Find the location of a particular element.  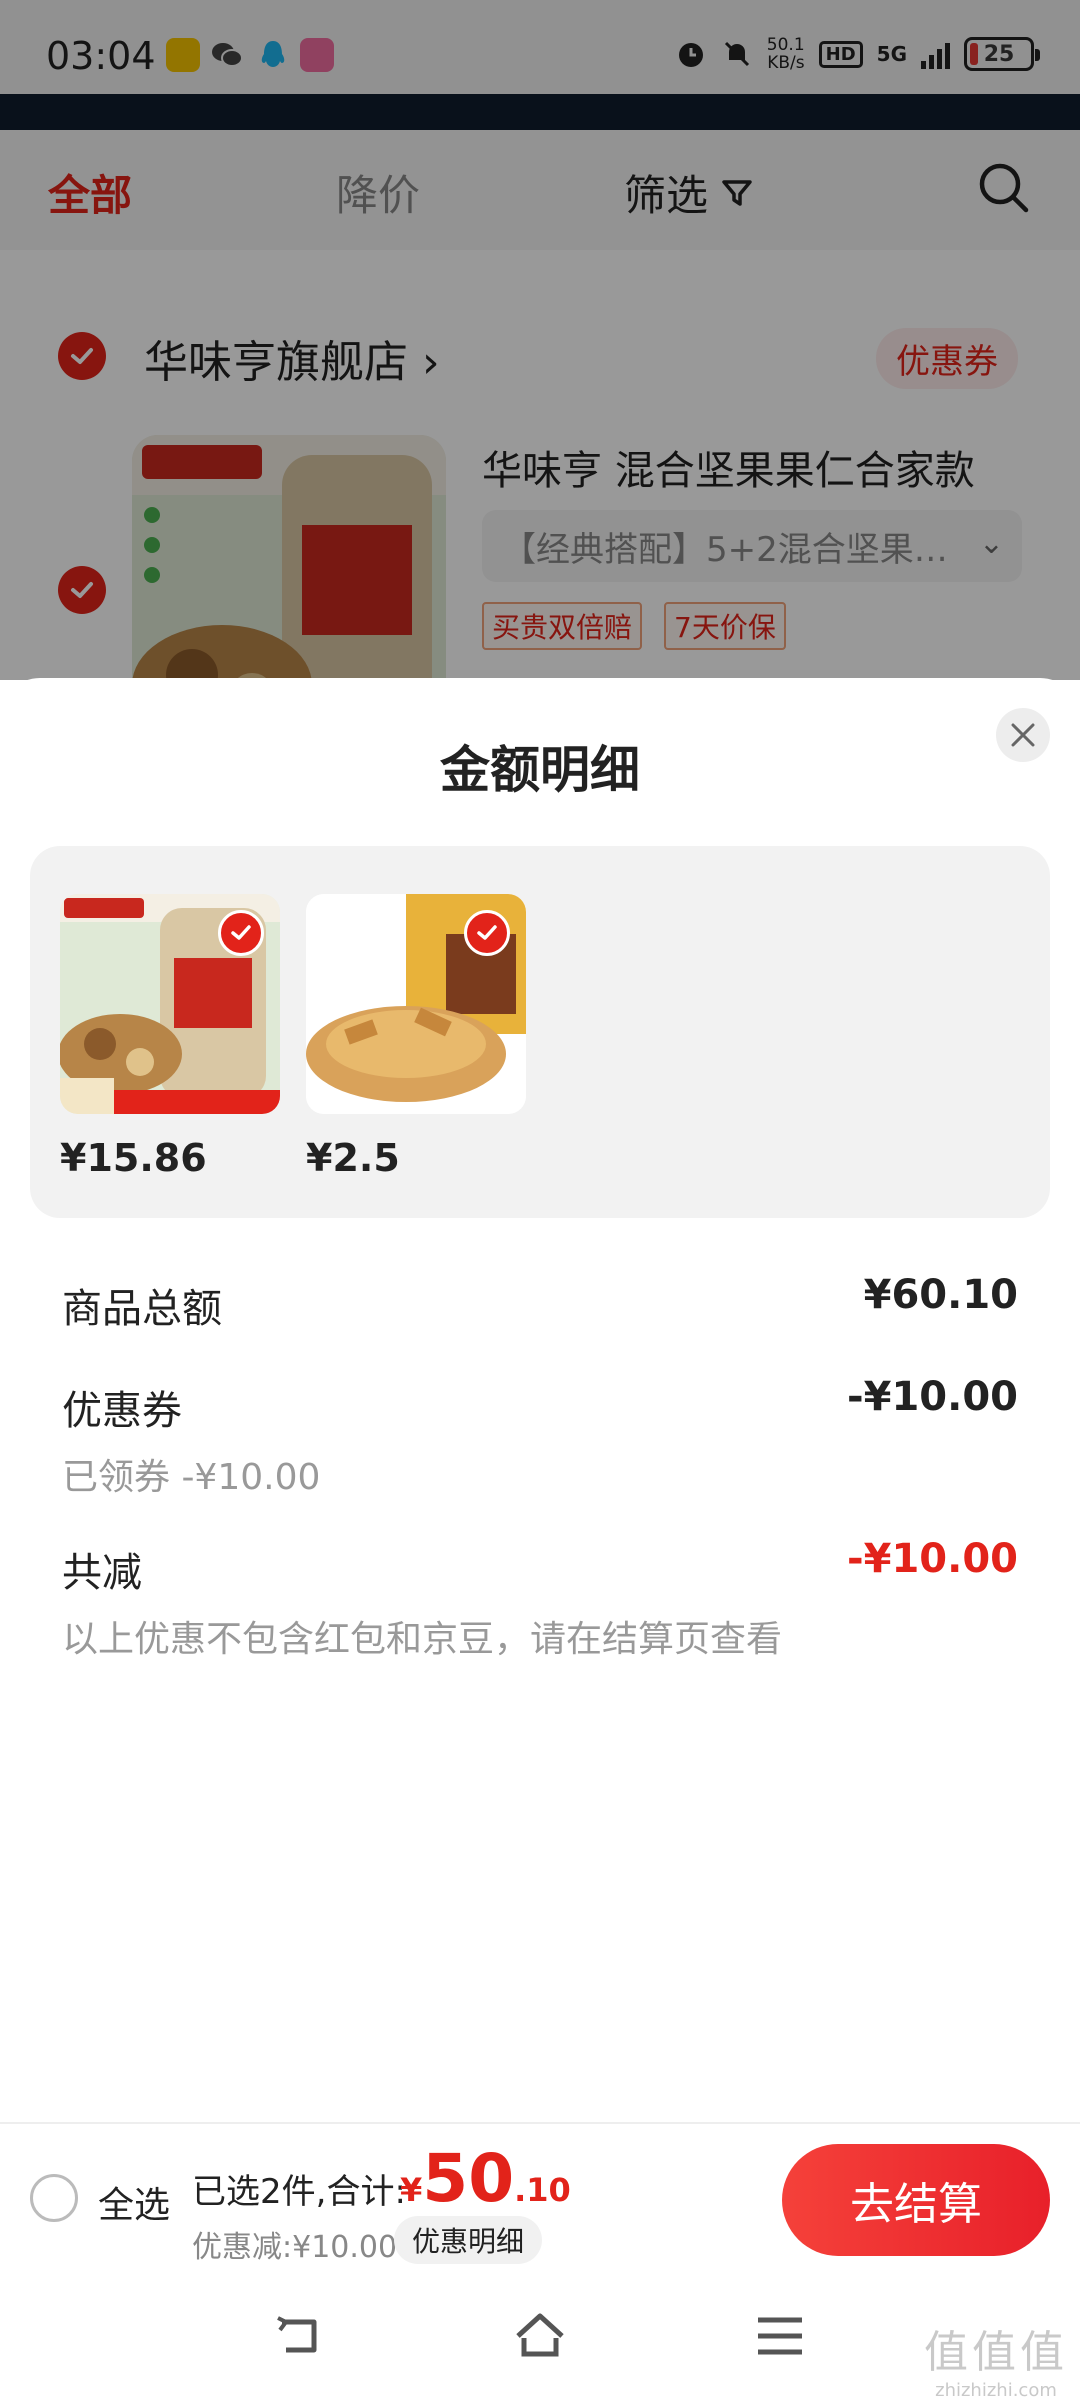

watermark-domain: zhizhizhi.com is located at coordinates (996, 2390).